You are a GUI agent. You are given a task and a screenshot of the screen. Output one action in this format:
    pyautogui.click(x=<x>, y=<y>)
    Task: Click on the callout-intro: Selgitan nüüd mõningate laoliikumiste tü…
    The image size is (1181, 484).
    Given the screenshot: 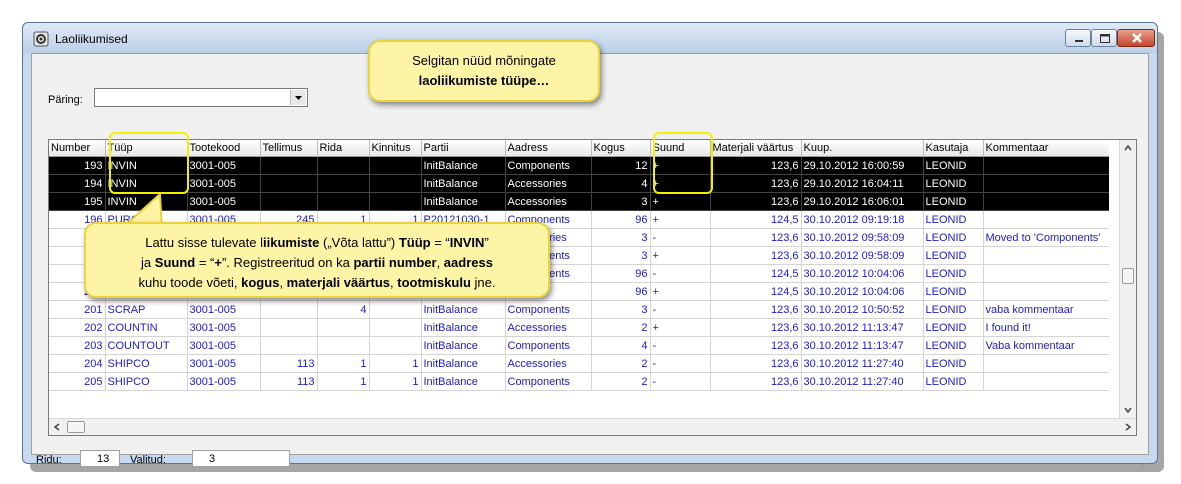 What is the action you would take?
    pyautogui.click(x=484, y=71)
    